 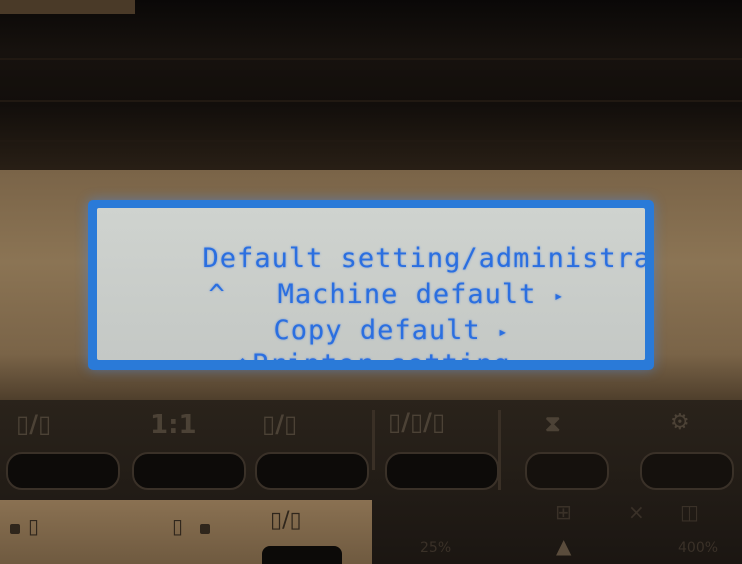 What do you see at coordinates (34, 424) in the screenshot?
I see `duplex-icon: ▯/▯` at bounding box center [34, 424].